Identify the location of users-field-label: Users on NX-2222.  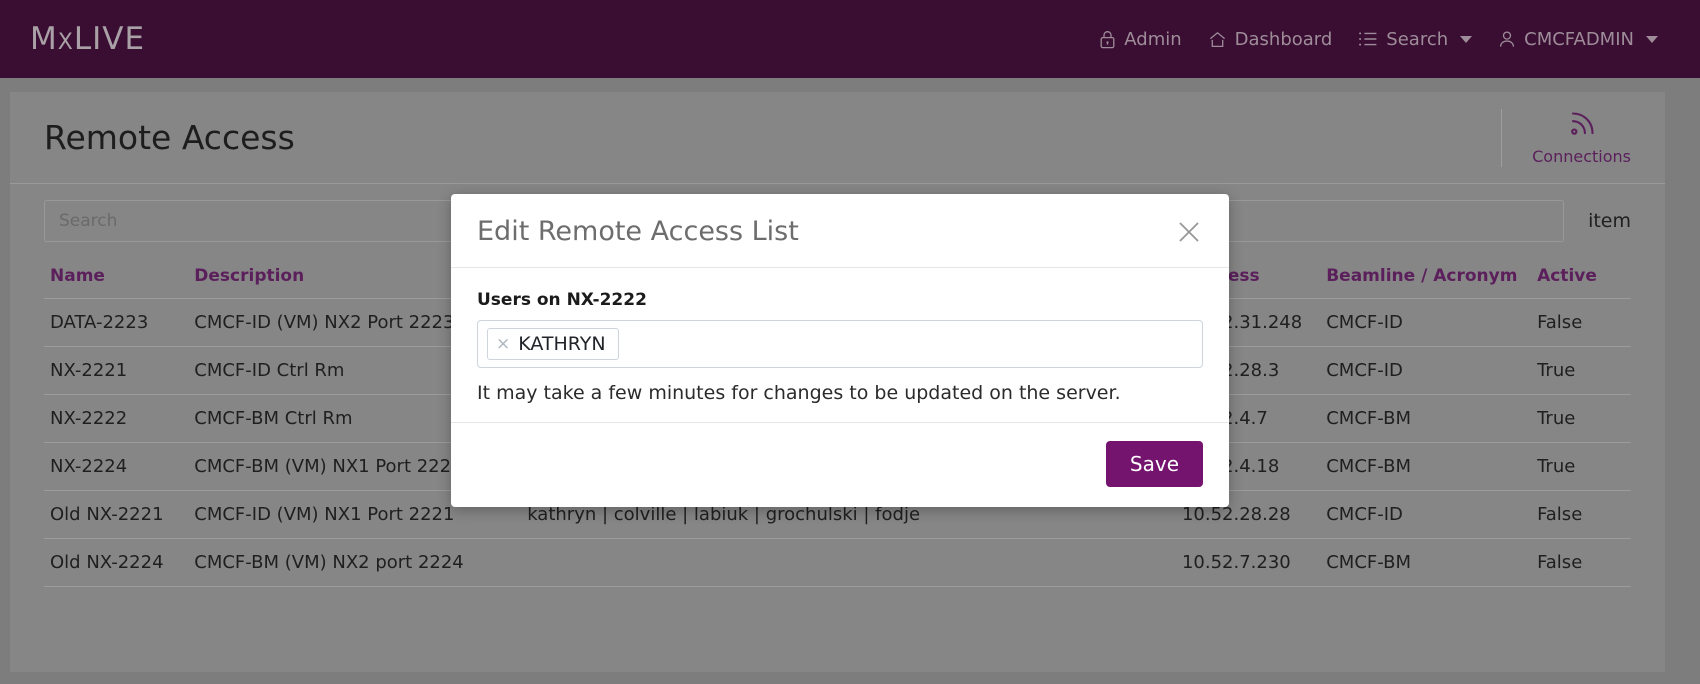
(562, 300).